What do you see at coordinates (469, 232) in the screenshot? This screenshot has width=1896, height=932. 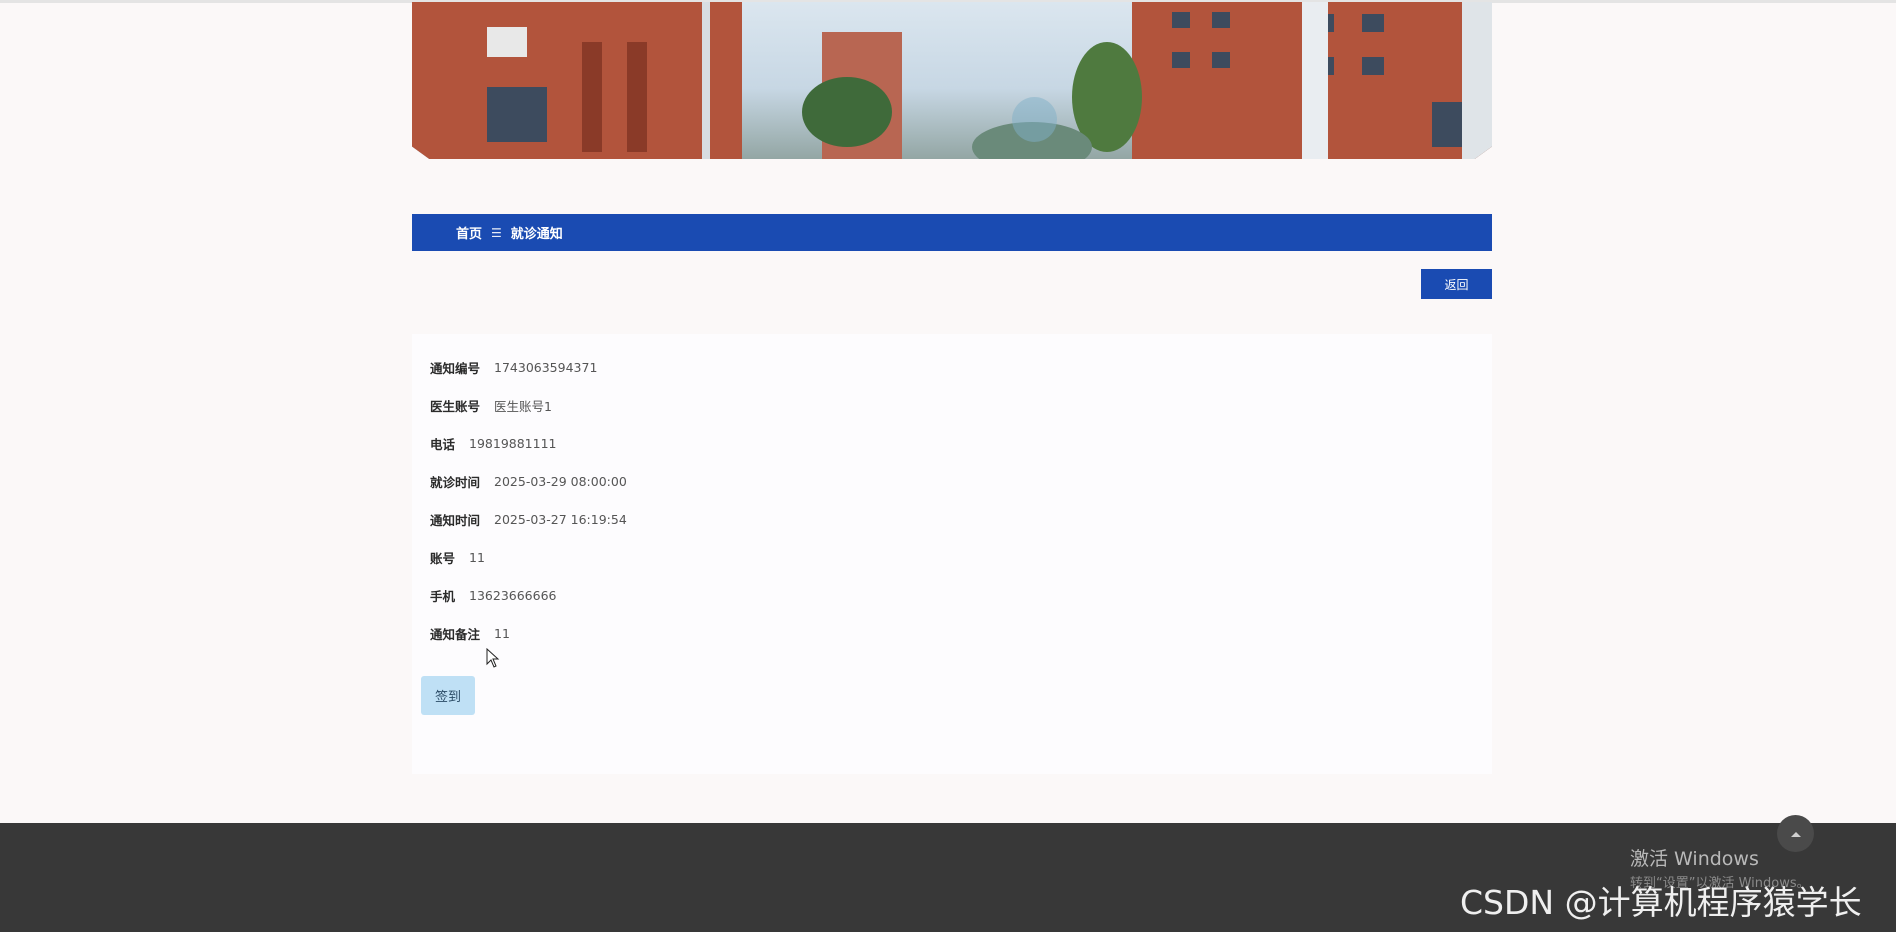 I see `breadcrumb-home-link: 首页` at bounding box center [469, 232].